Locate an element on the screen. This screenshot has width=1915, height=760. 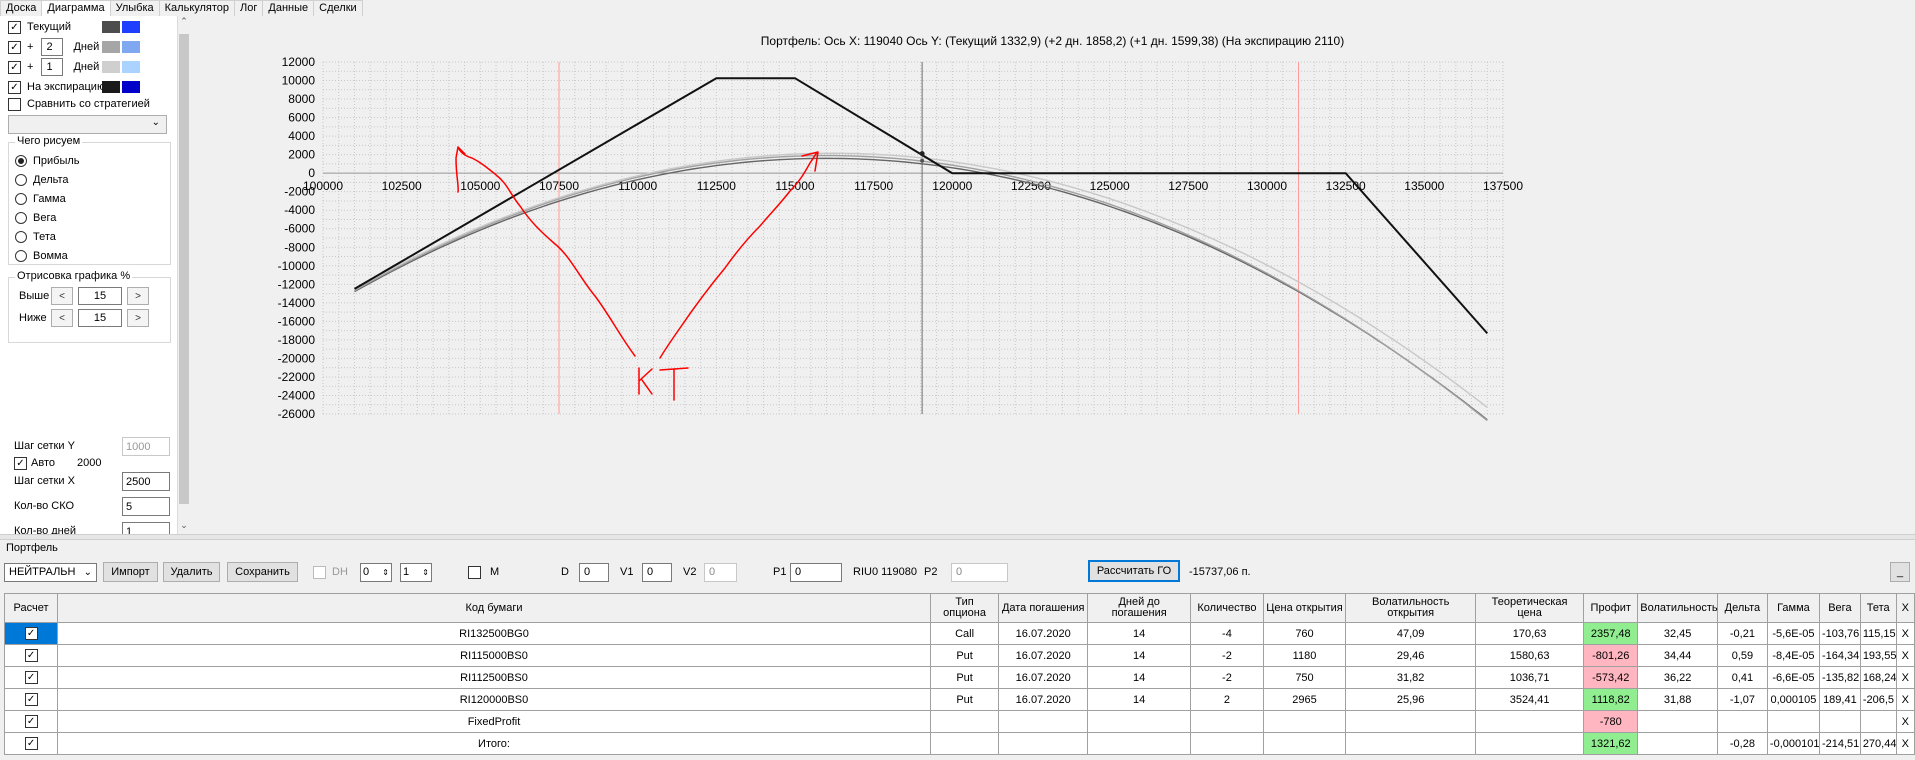
scroll-down-icon: ⌄ is located at coordinates (184, 527).